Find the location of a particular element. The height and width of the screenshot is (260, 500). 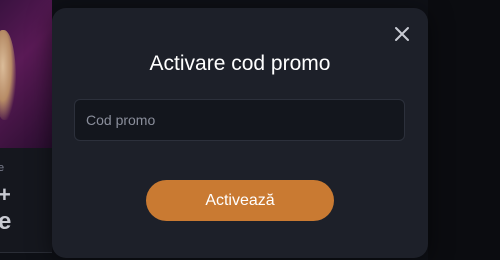

background-card-title: e is located at coordinates (6, 221).